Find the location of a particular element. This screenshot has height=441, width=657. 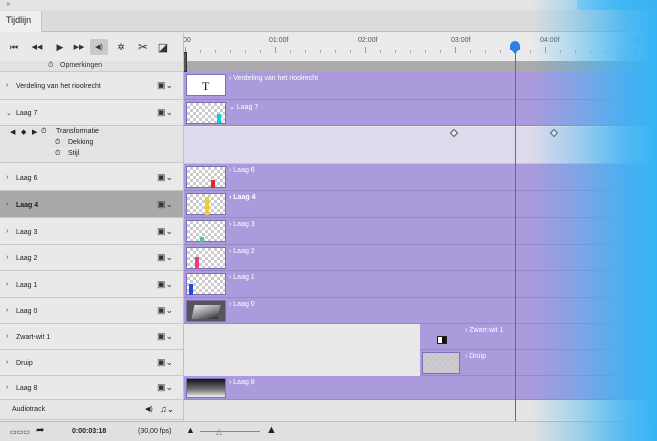

layer-row: › Laag 3 ▣⌄ is located at coordinates (91, 231).